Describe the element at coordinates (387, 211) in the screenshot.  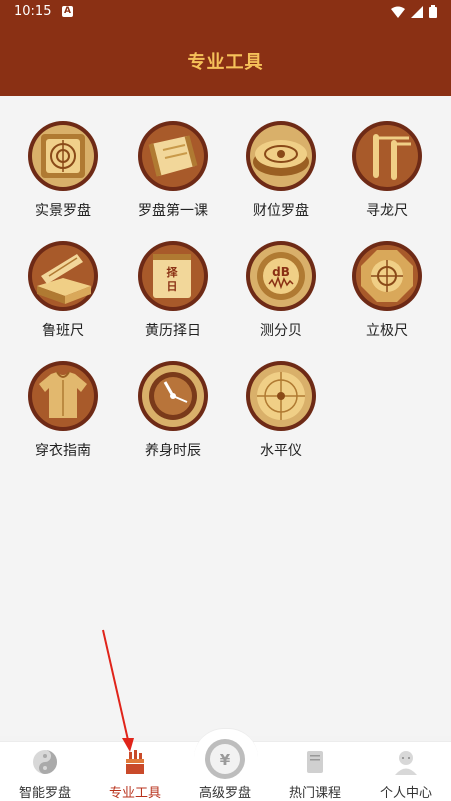
I see `tool-label: 寻龙尺` at that location.